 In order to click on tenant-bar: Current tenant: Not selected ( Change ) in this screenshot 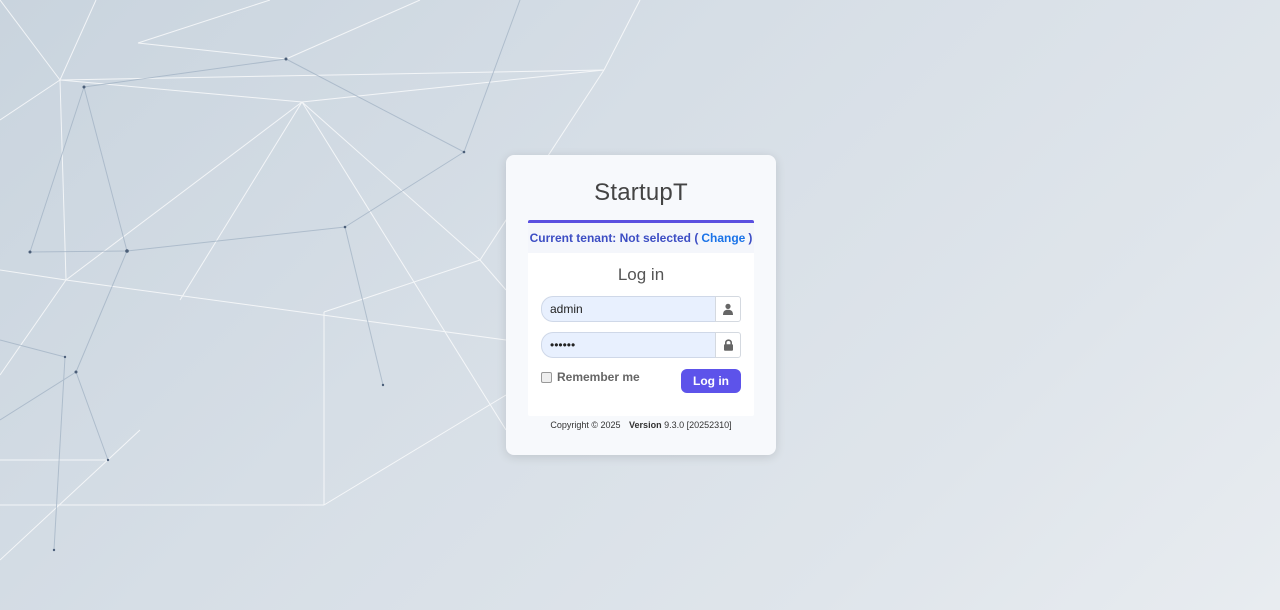, I will do `click(641, 238)`.